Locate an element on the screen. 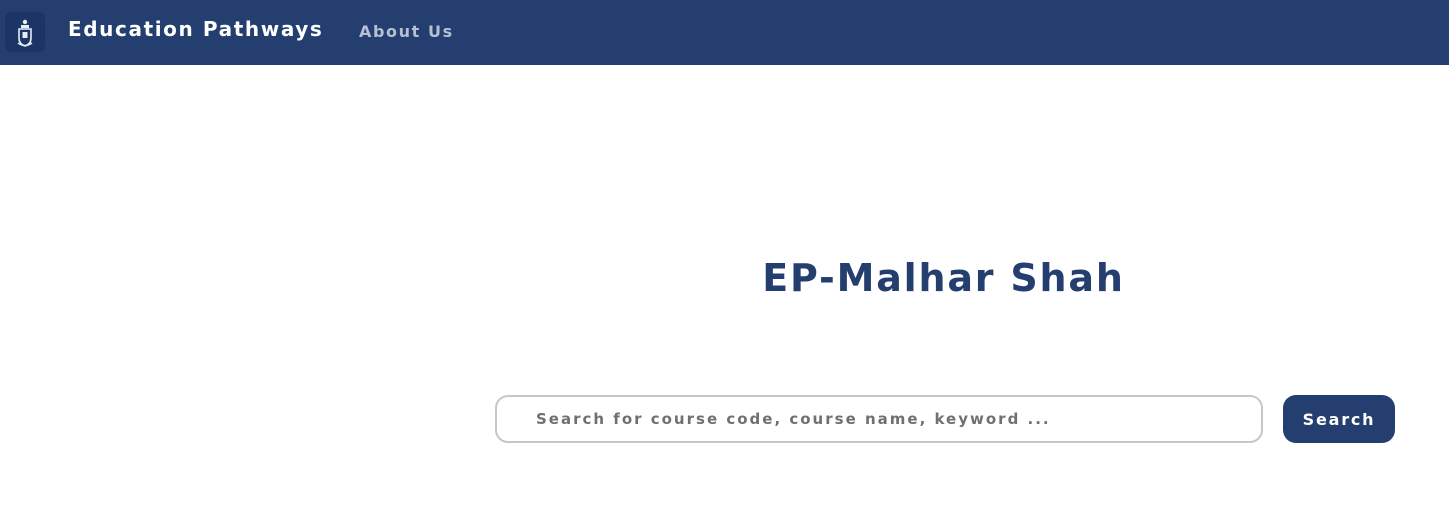 The width and height of the screenshot is (1449, 506). top-navbar: Education Pathways About Us is located at coordinates (724, 32).